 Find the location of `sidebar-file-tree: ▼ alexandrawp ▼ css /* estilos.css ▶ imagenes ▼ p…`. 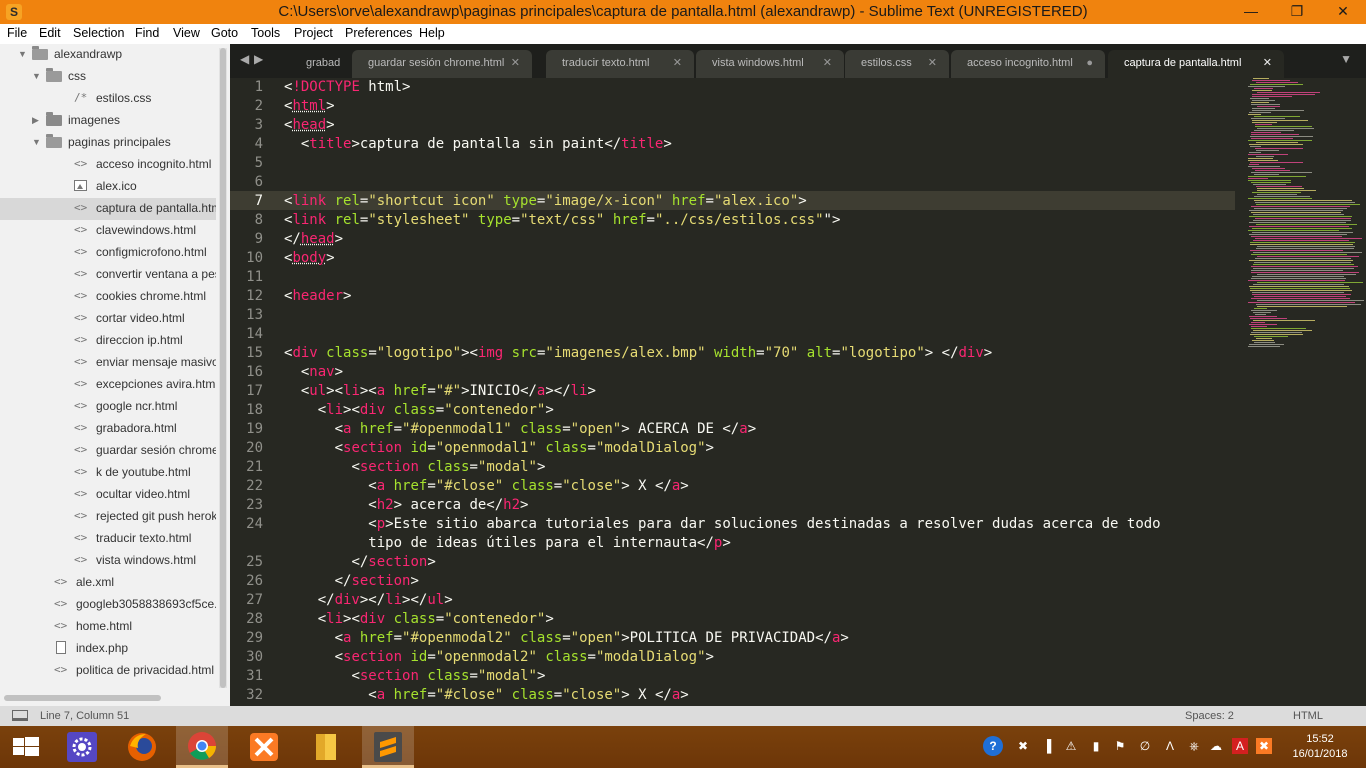

sidebar-file-tree: ▼ alexandrawp ▼ css /* estilos.css ▶ imagenes ▼ p… is located at coordinates (115, 375).